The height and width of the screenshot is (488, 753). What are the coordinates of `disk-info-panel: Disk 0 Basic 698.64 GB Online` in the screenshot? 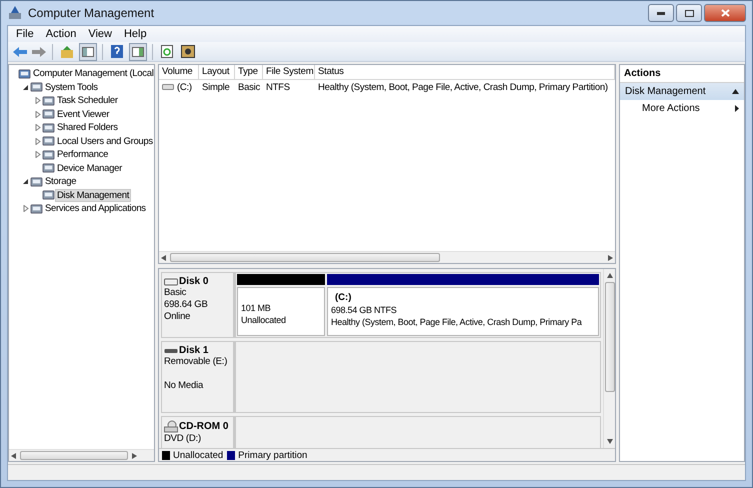 It's located at (198, 305).